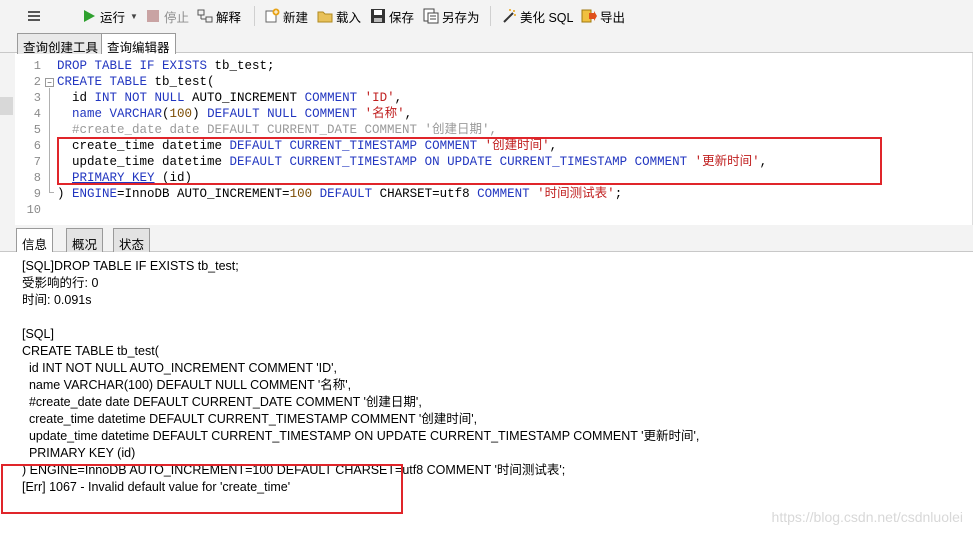 The height and width of the screenshot is (537, 973). I want to click on sql-text: CHARSET=utf8, so click(425, 194).